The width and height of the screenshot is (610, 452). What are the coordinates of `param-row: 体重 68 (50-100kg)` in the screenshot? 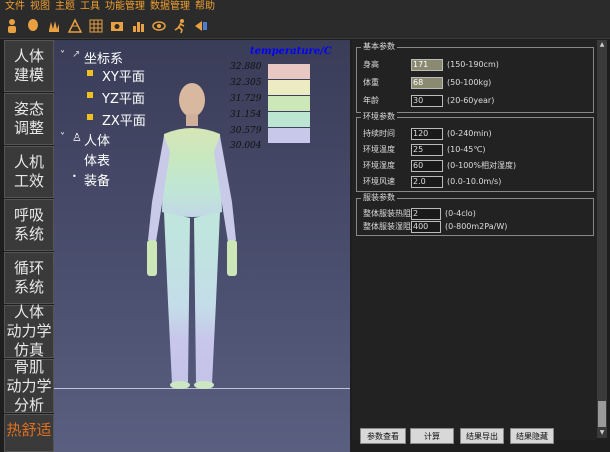 It's located at (427, 82).